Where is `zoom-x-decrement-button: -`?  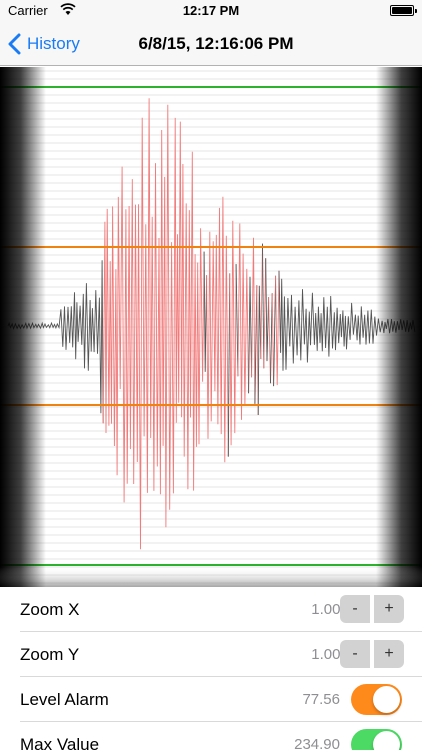 zoom-x-decrement-button: - is located at coordinates (355, 609).